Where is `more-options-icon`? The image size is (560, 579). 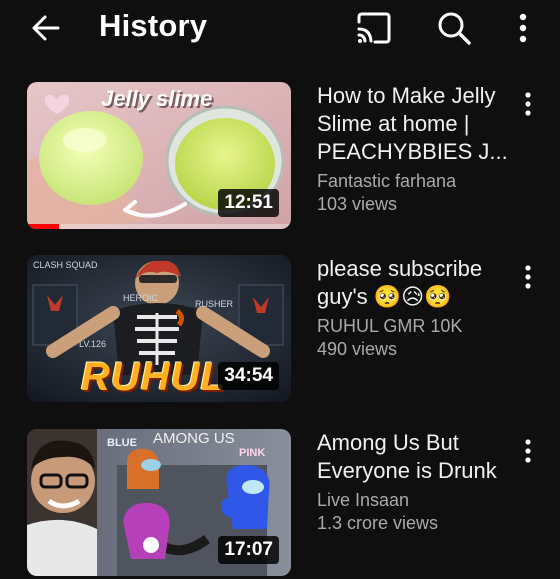
more-options-icon is located at coordinates (523, 28).